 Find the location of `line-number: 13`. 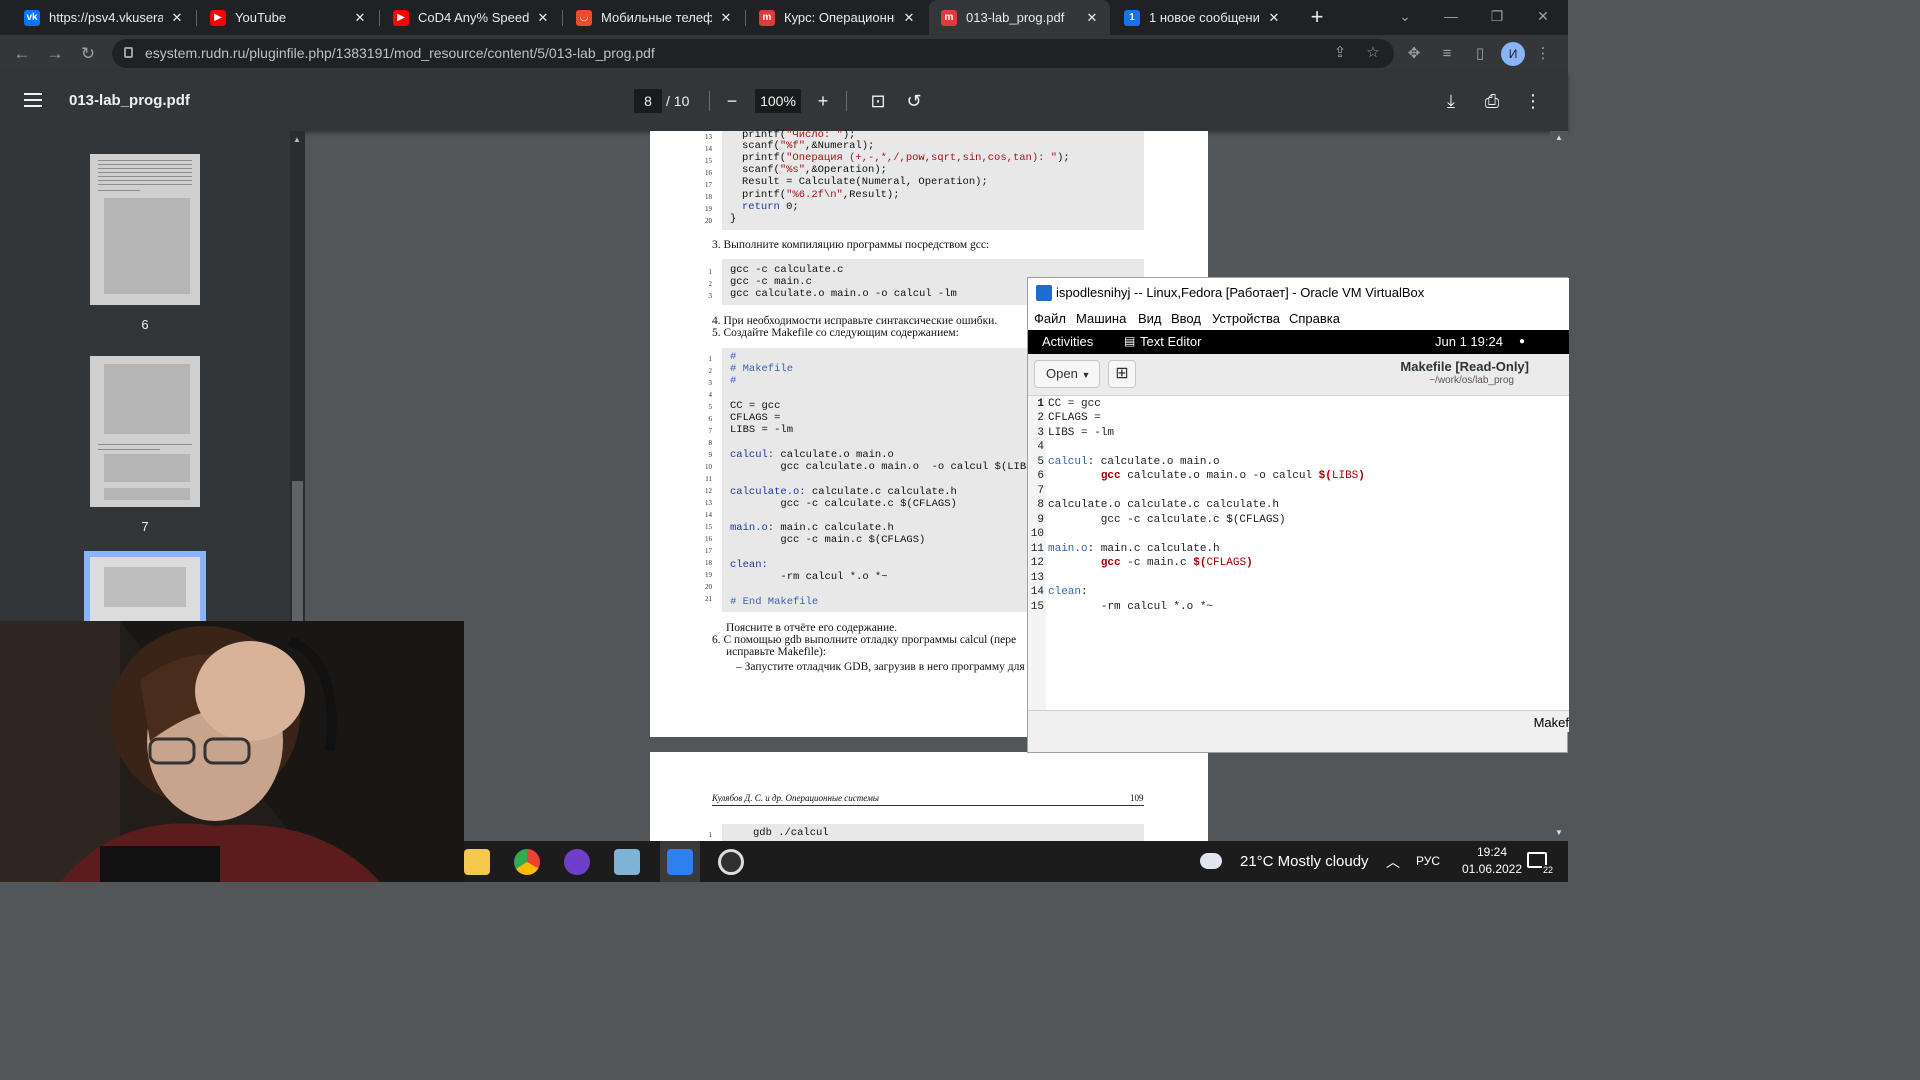

line-number: 13 is located at coordinates (1037, 578).